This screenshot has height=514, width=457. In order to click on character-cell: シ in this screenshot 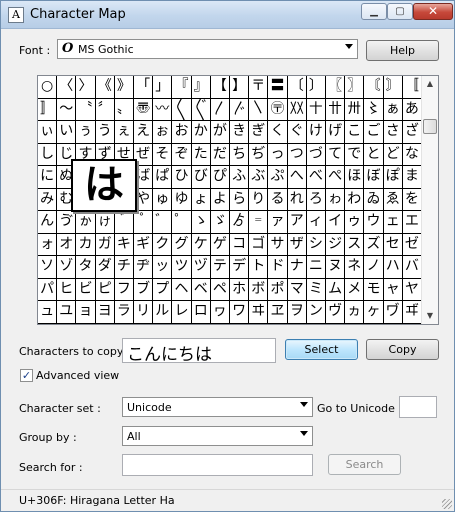, I will do `click(316, 245)`.